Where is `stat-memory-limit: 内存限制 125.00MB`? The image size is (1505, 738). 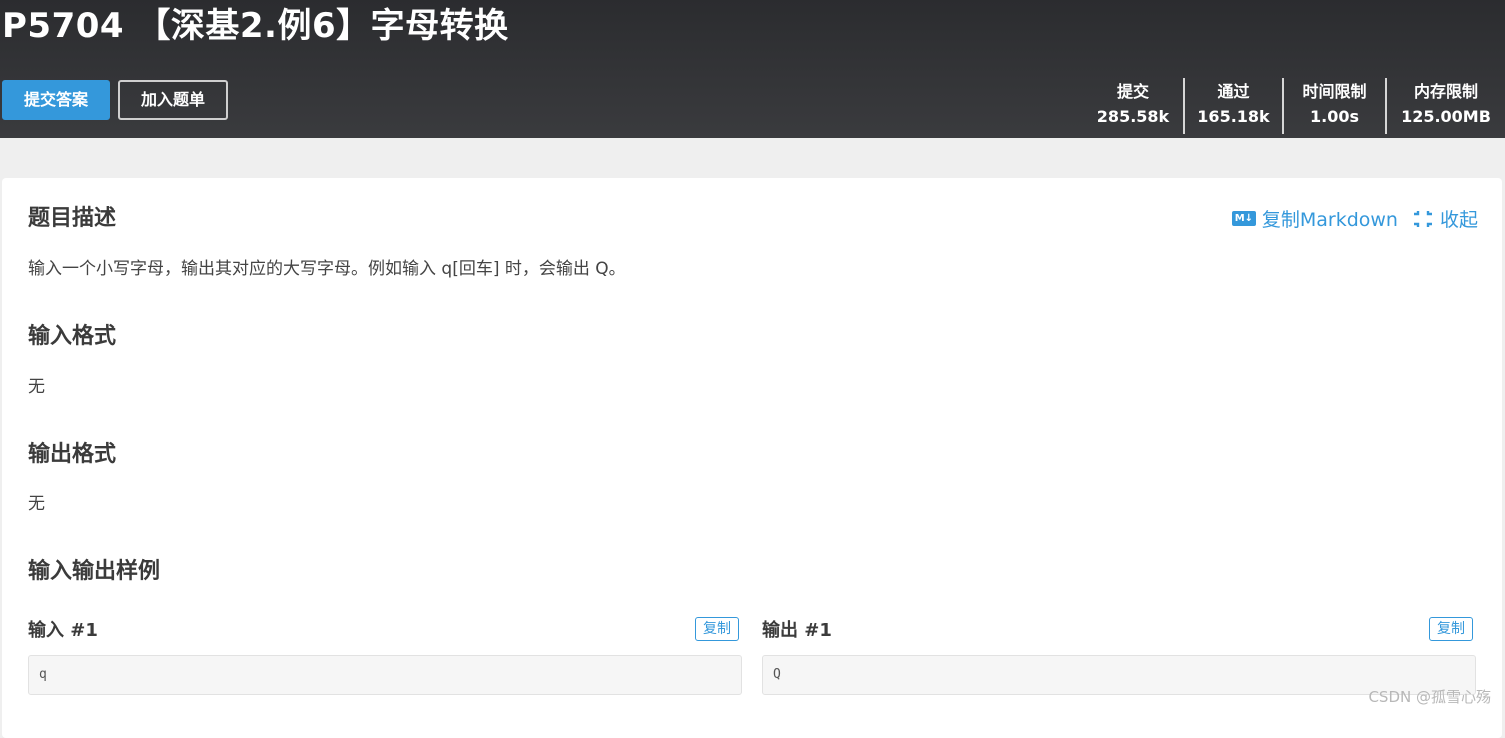
stat-memory-limit: 内存限制 125.00MB is located at coordinates (1445, 106).